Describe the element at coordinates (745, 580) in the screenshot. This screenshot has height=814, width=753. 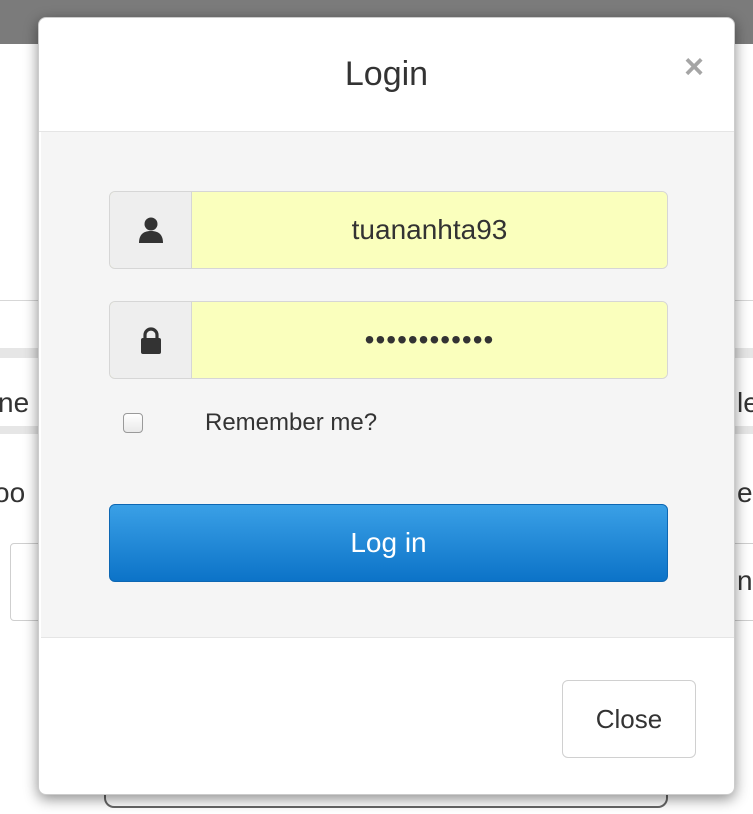
I see `background-text-fragment: n` at that location.